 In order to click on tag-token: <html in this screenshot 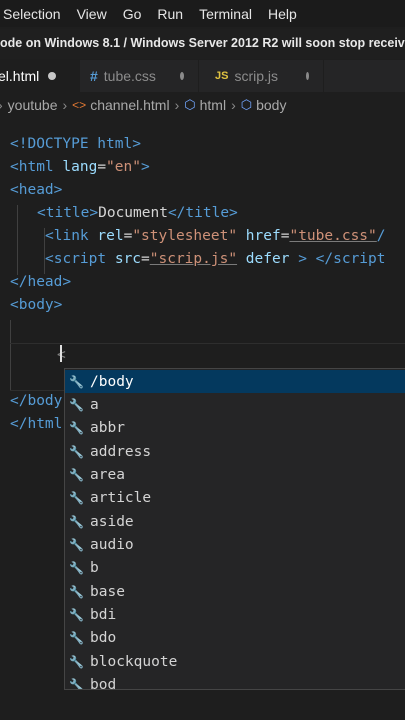, I will do `click(32, 167)`.